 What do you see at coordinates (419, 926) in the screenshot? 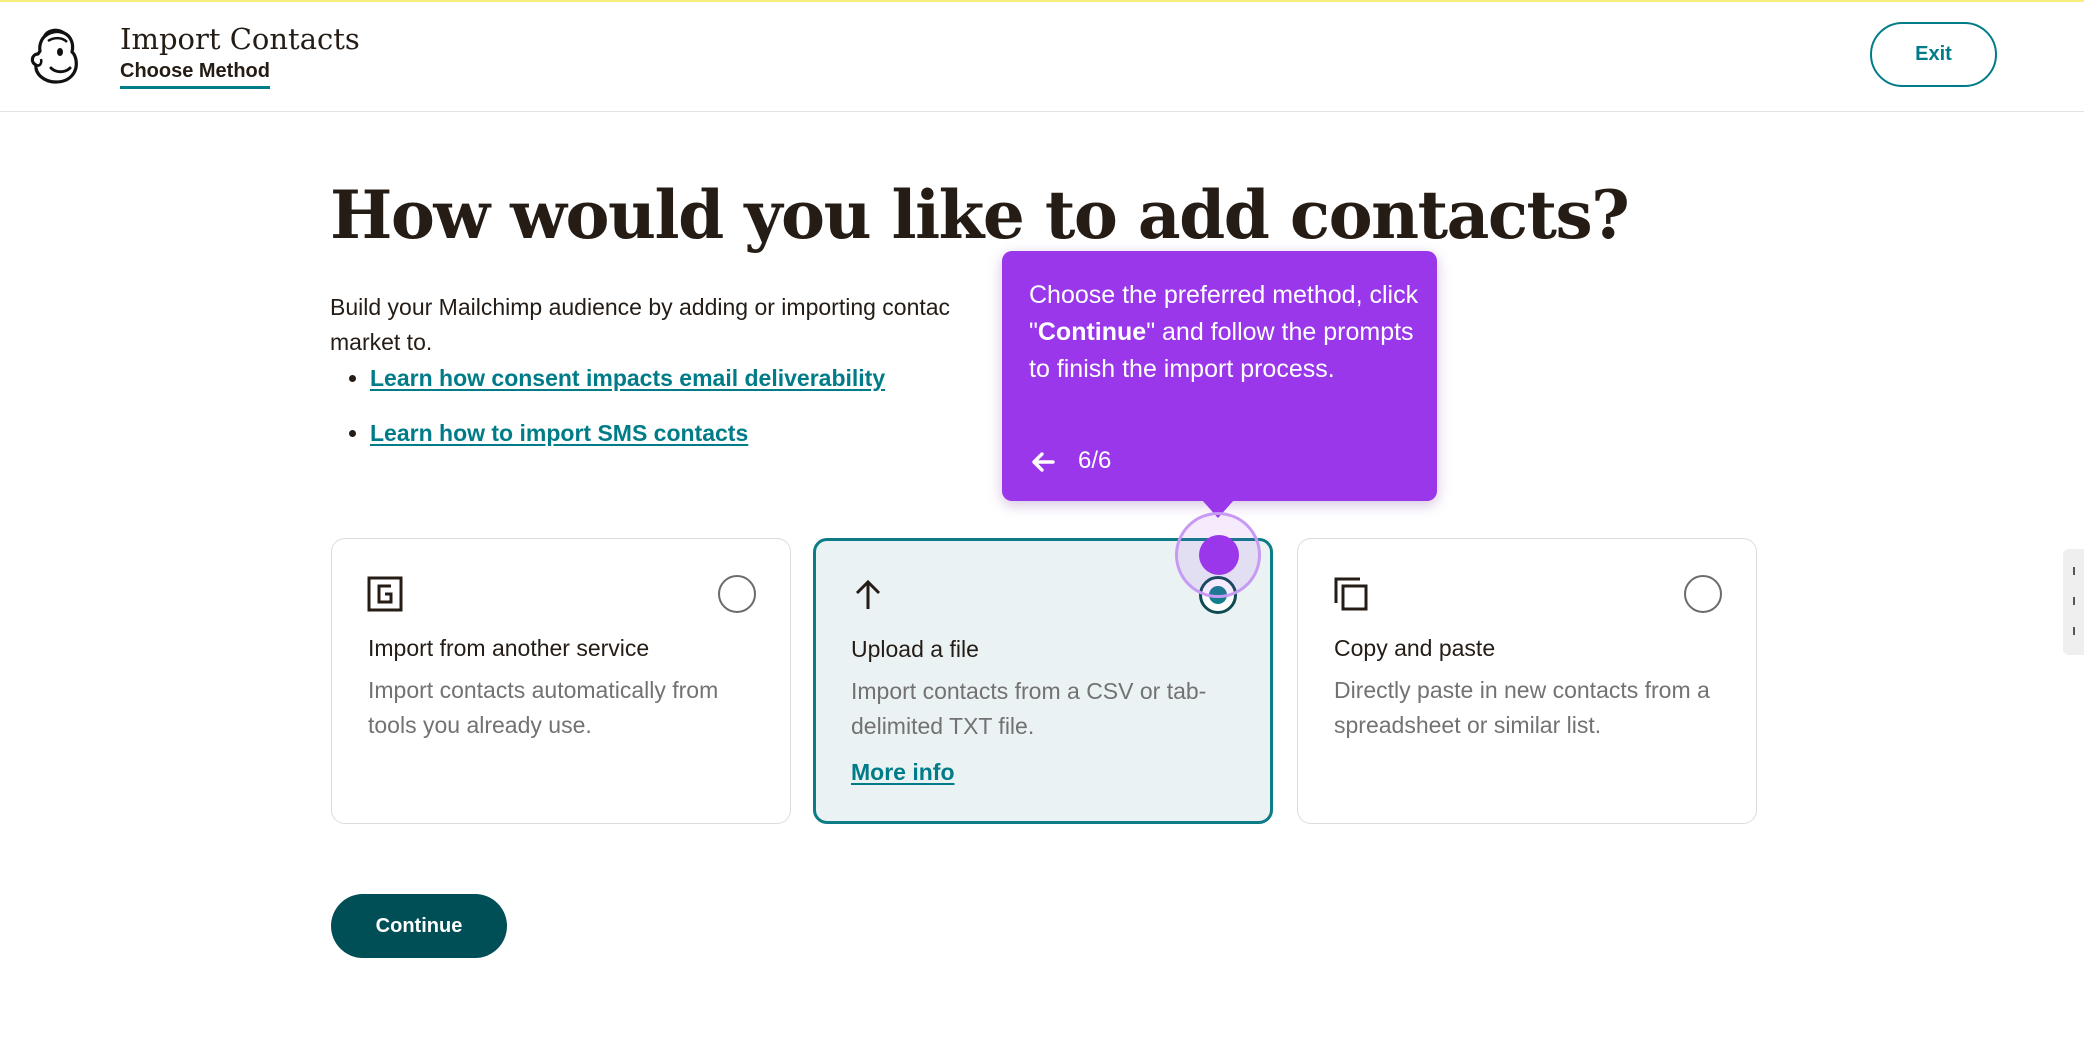
I see `continue-button: Continue` at bounding box center [419, 926].